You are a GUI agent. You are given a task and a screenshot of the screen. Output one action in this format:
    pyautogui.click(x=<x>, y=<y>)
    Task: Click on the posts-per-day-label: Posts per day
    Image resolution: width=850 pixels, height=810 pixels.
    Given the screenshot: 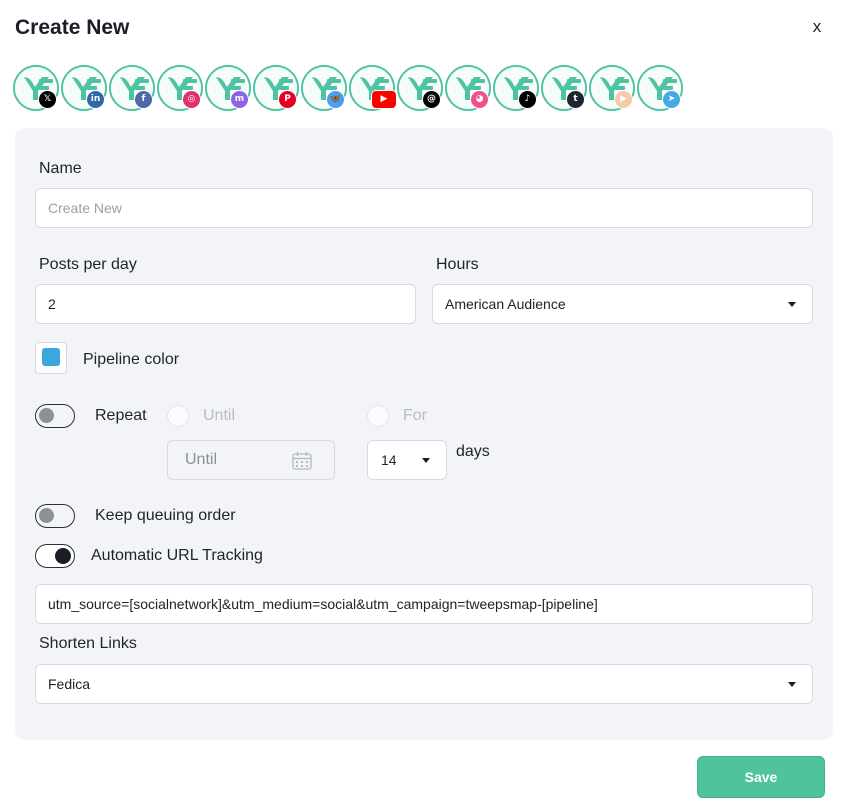 What is the action you would take?
    pyautogui.click(x=88, y=264)
    